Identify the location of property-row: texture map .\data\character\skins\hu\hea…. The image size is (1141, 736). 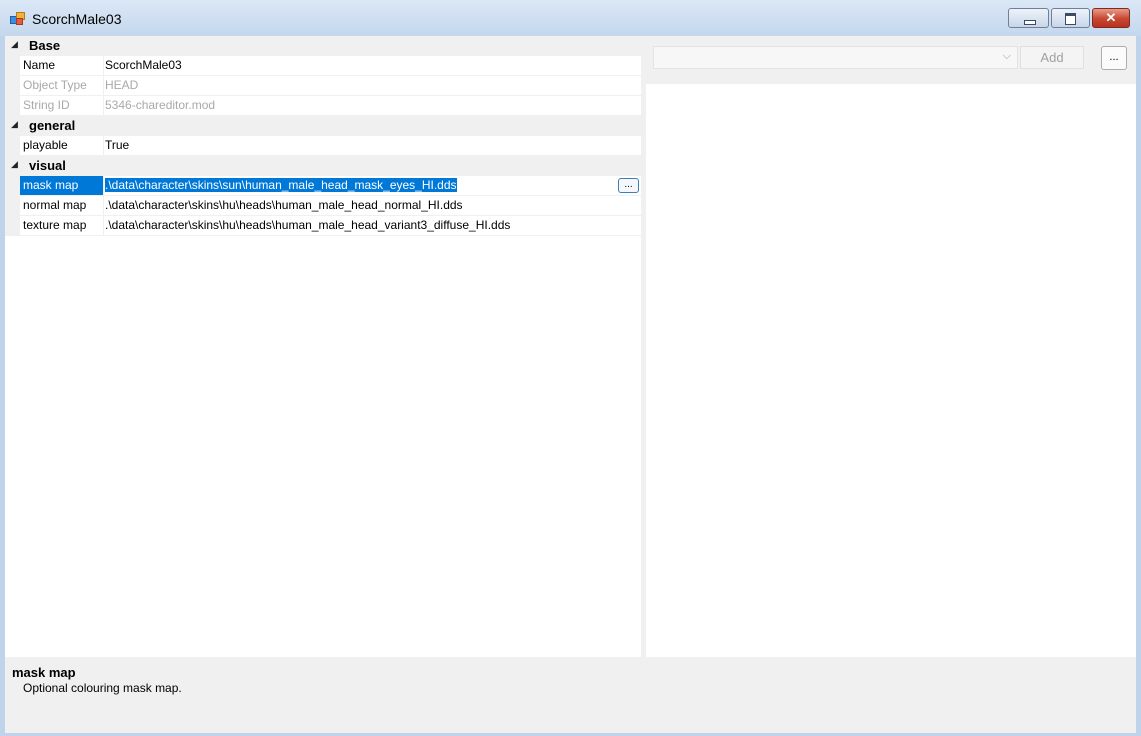
(323, 226).